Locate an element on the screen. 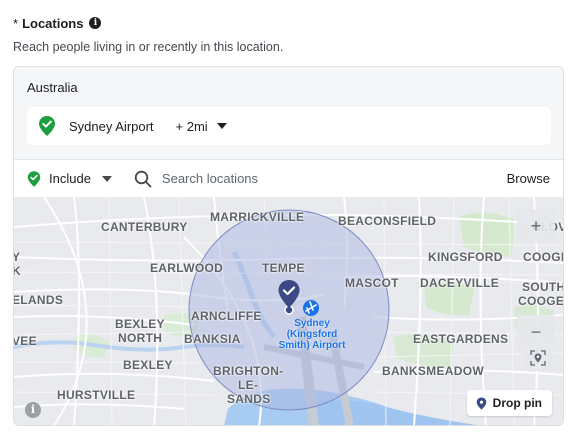 The width and height of the screenshot is (572, 439). zoom-in-button: + is located at coordinates (536, 226).